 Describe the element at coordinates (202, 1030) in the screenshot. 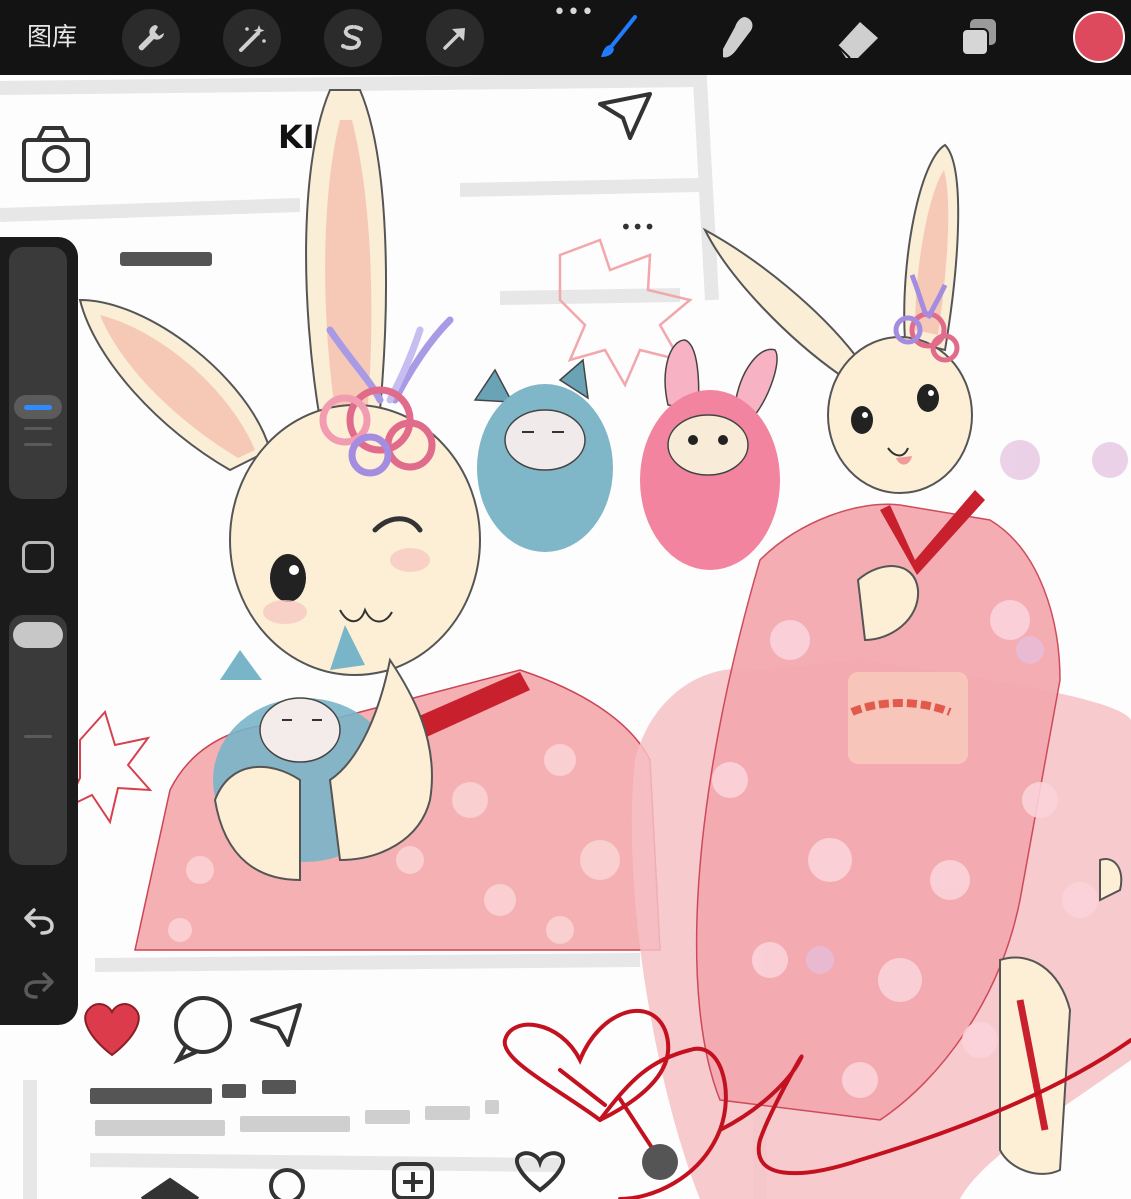

I see `comment-icon` at that location.